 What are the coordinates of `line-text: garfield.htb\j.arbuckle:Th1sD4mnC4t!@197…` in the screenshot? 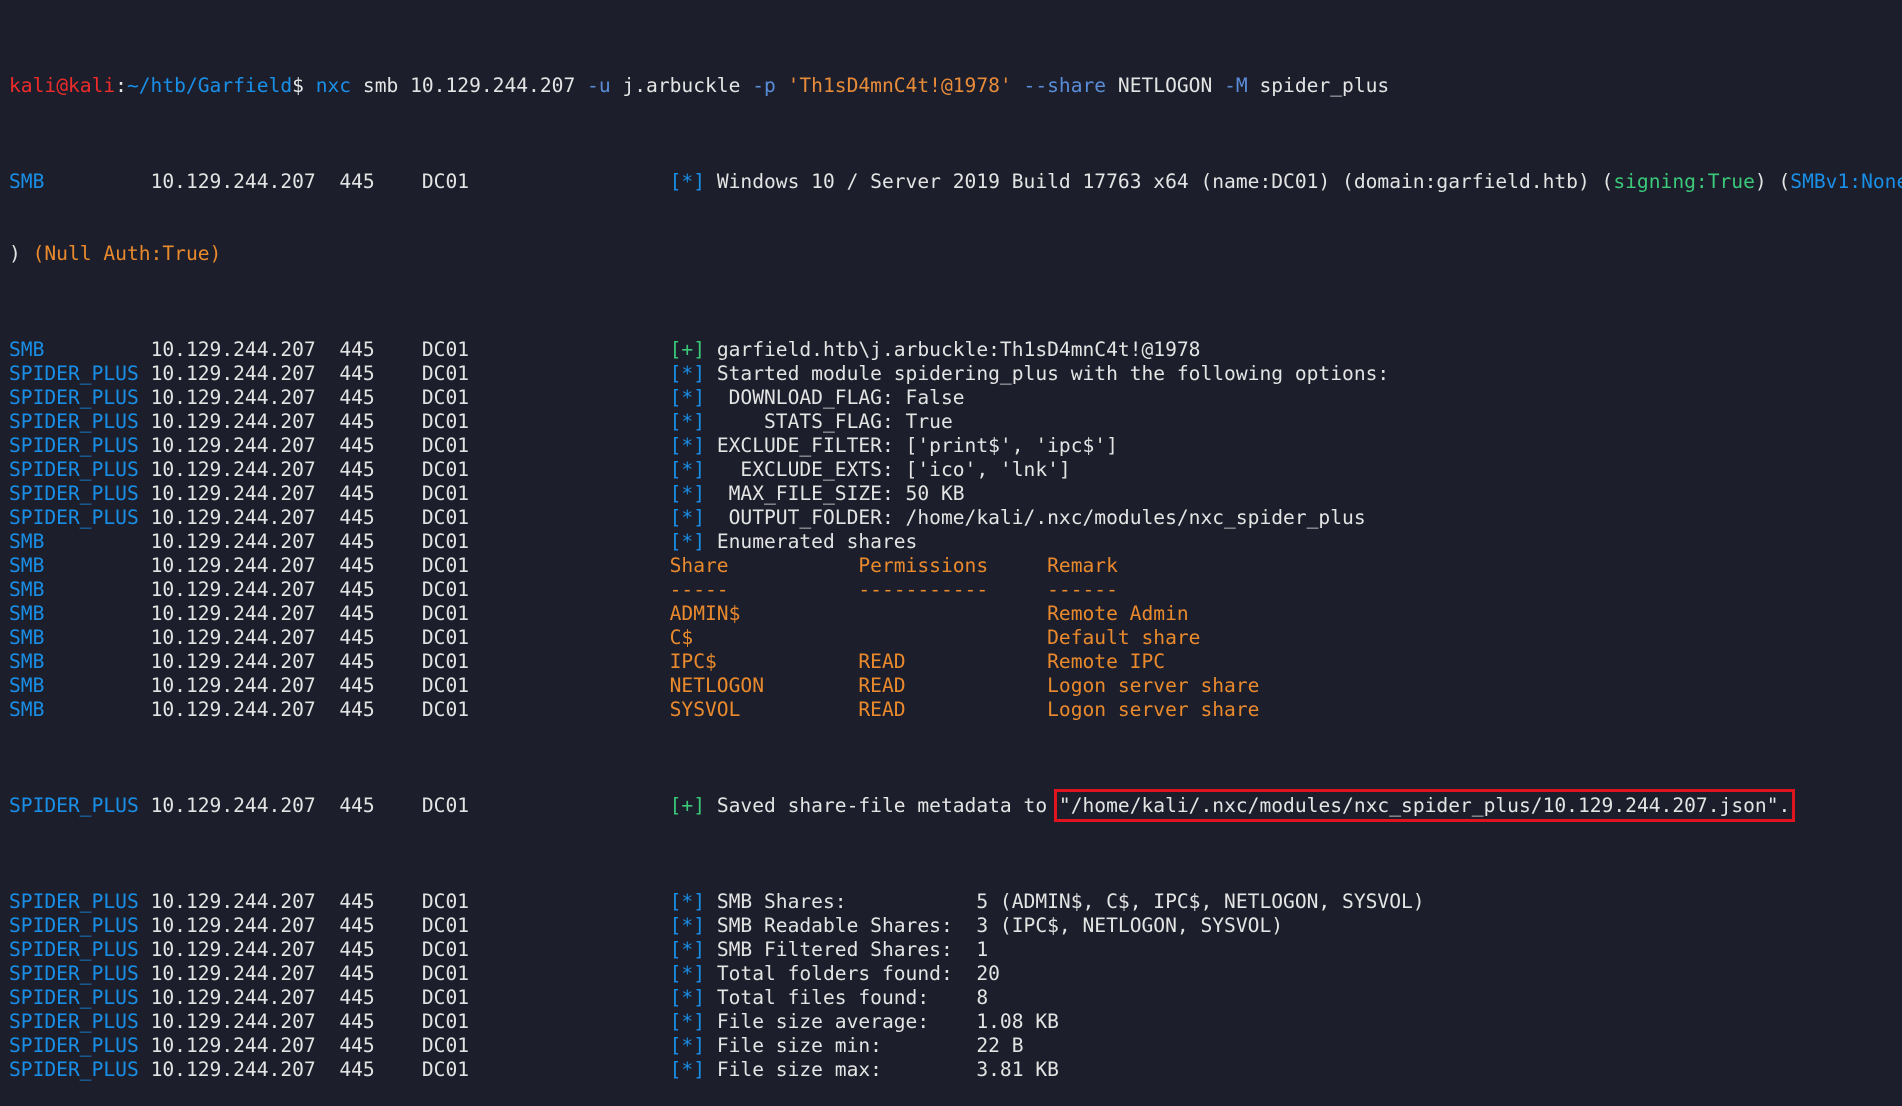 It's located at (958, 349).